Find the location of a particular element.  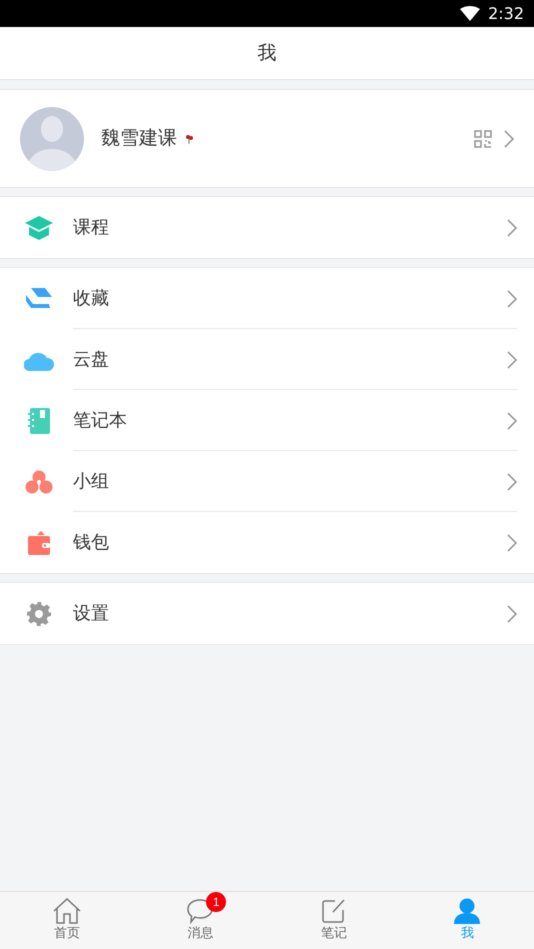

menu-item: 设置 is located at coordinates (267, 613).